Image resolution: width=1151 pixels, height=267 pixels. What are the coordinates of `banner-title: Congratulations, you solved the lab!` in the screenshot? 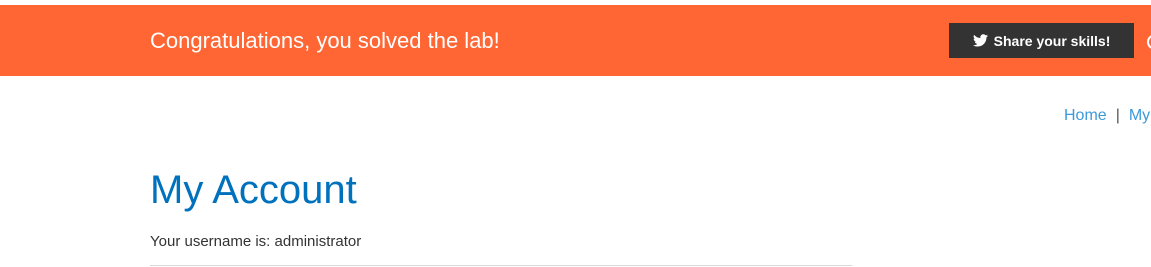 It's located at (325, 40).